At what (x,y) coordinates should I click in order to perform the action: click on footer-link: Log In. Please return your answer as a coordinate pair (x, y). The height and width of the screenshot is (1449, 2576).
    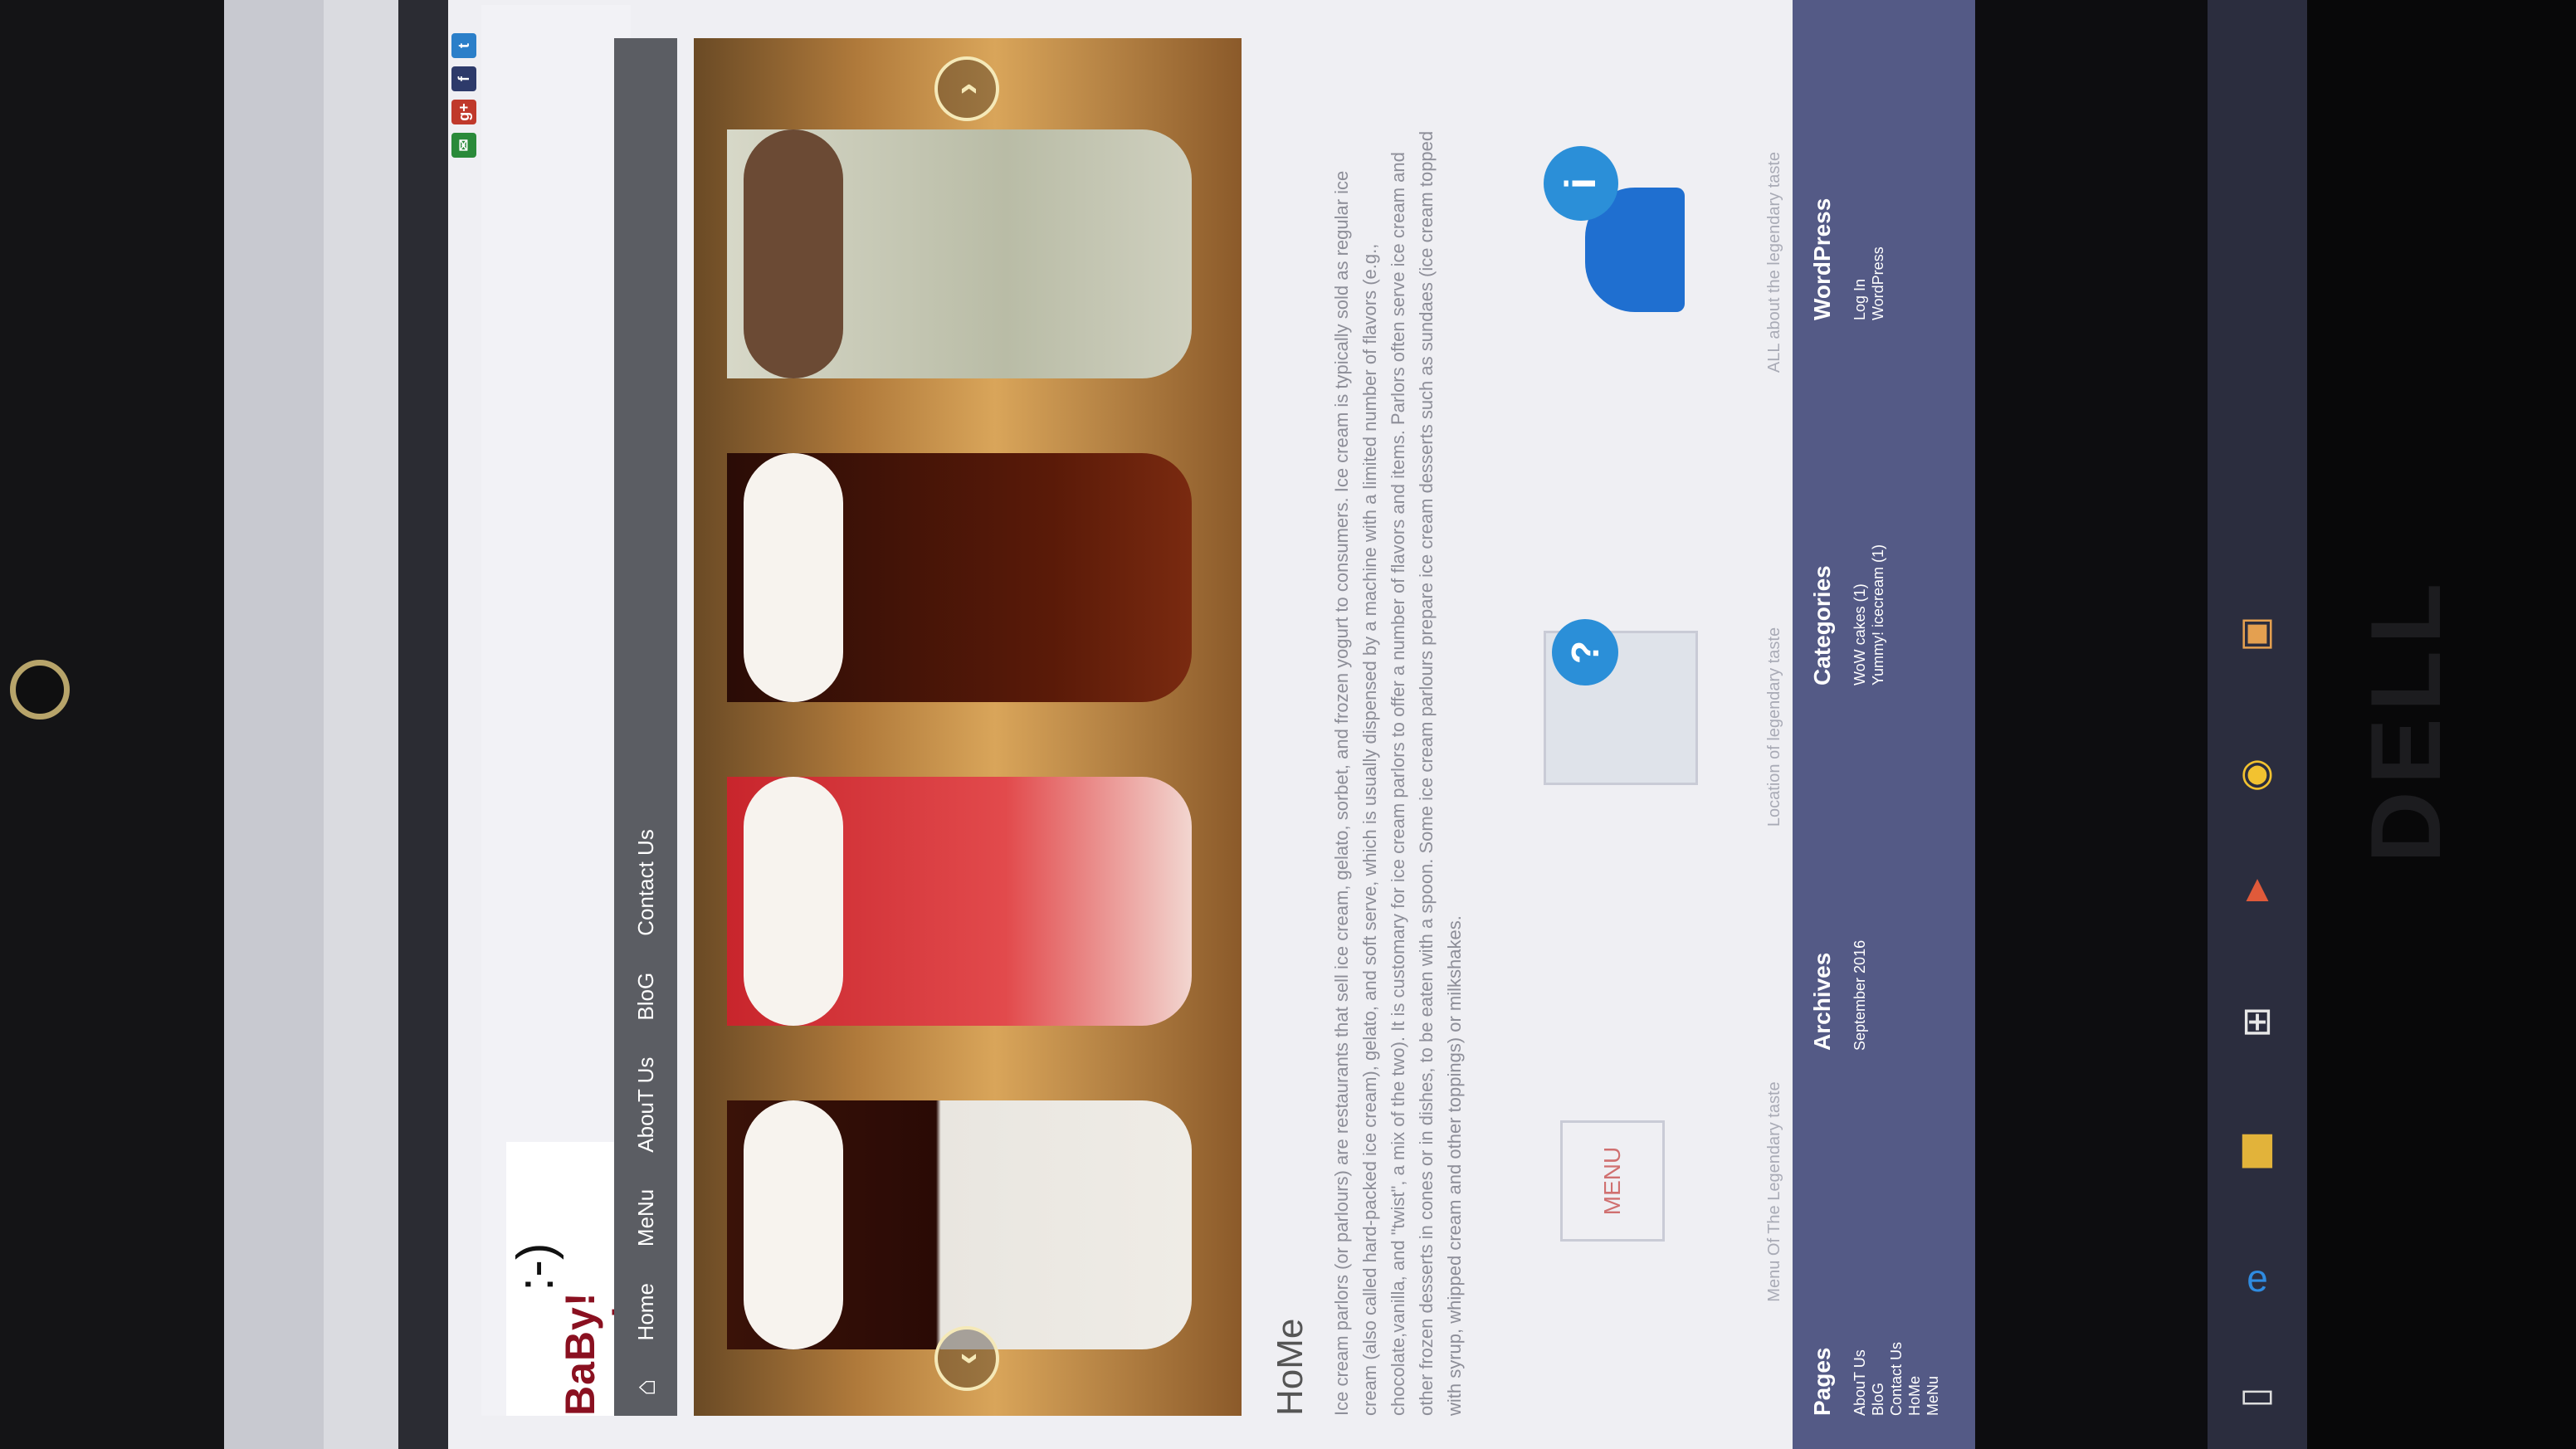
    Looking at the image, I should click on (1860, 179).